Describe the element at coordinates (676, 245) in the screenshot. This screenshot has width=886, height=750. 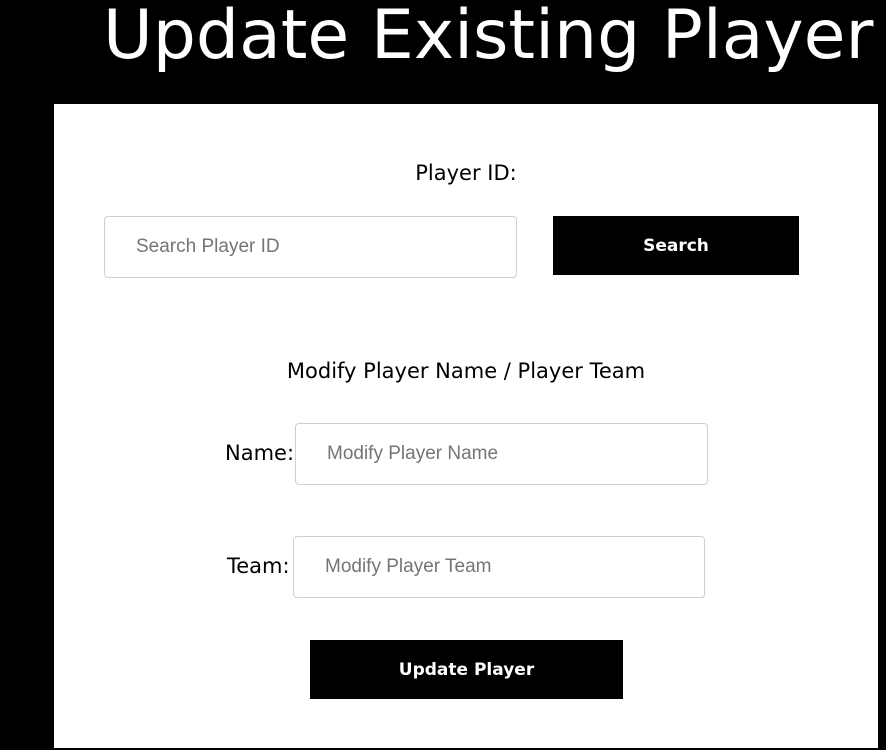
I see `search-button: Search` at that location.